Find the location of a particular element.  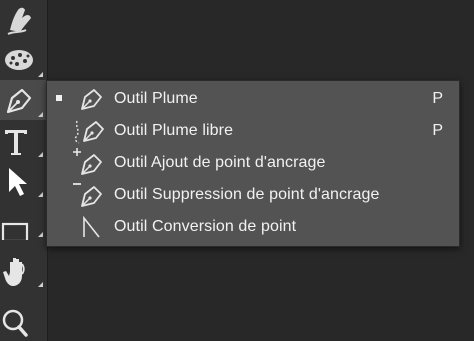

add-anchor-point-icon is located at coordinates (87, 161).